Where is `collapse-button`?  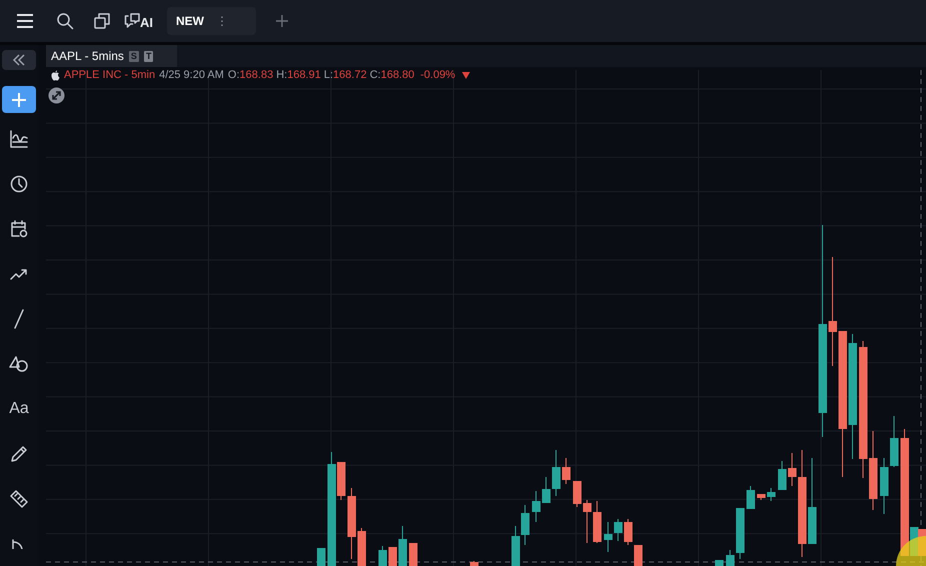
collapse-button is located at coordinates (19, 60).